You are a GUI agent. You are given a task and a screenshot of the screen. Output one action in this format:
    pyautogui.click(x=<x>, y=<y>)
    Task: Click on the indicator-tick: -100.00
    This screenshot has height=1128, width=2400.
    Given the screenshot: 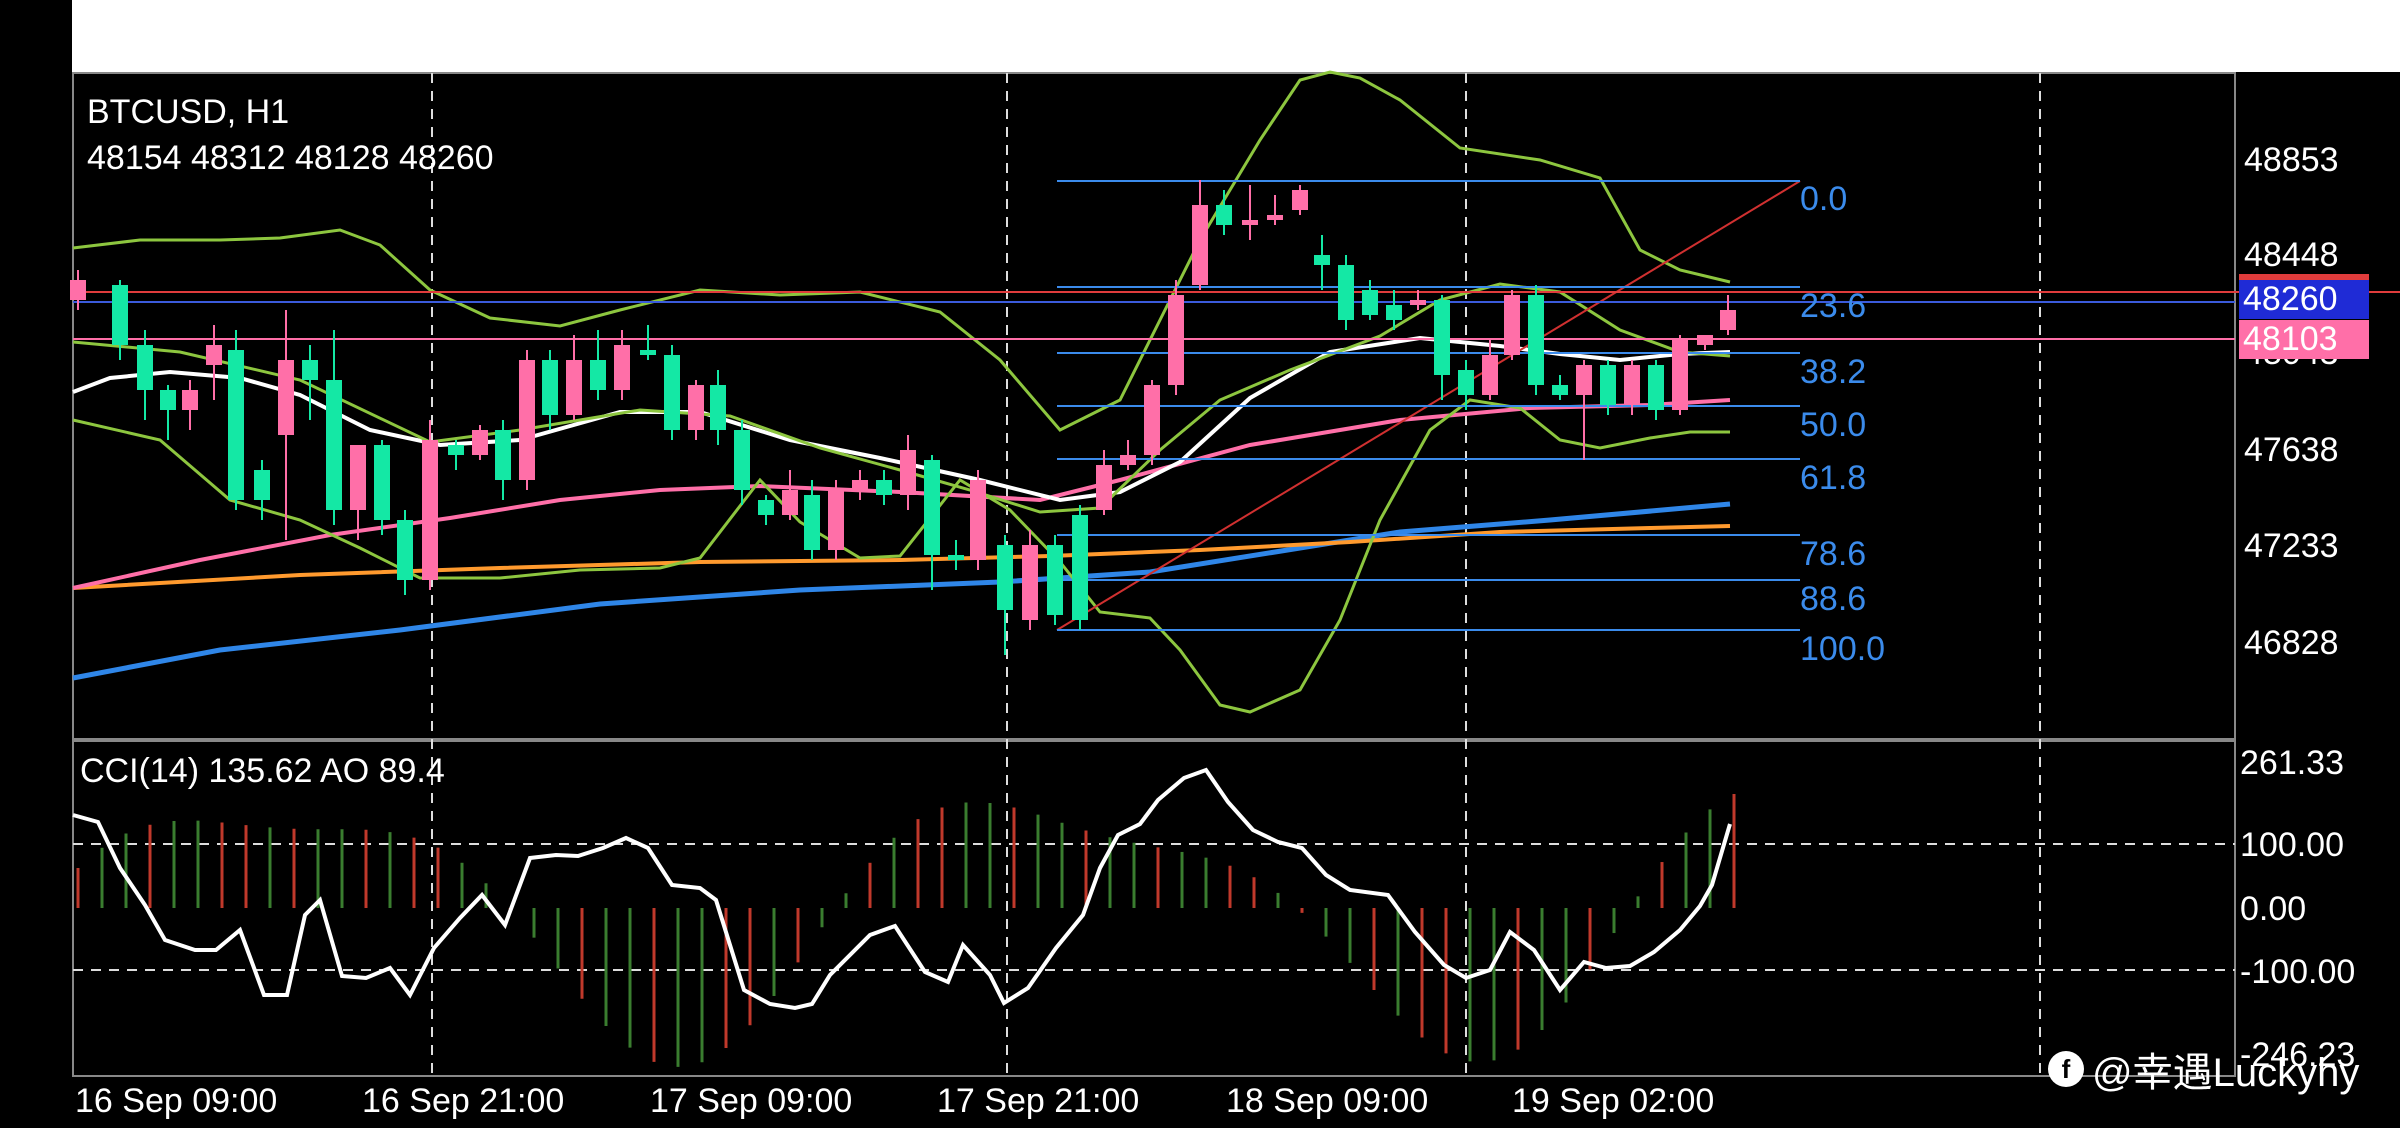 What is the action you would take?
    pyautogui.click(x=2298, y=972)
    